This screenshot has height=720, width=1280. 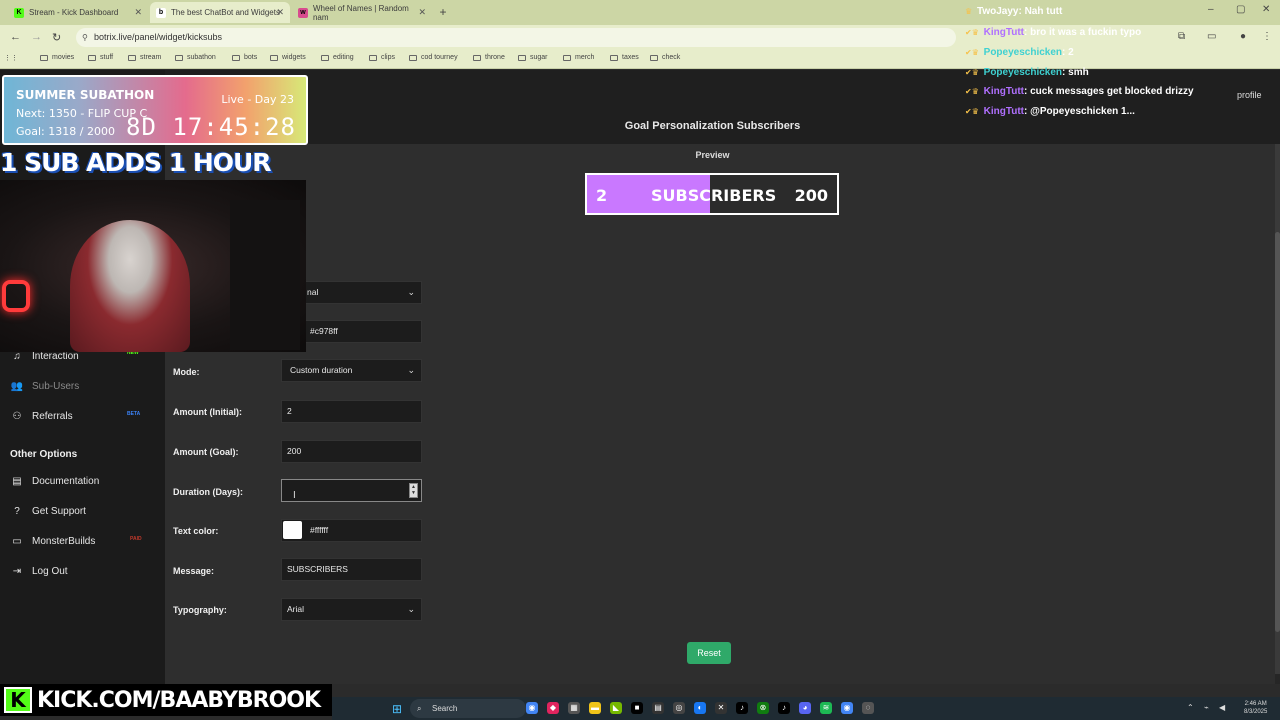 What do you see at coordinates (208, 492) in the screenshot?
I see `duration-label: Duration (Days):` at bounding box center [208, 492].